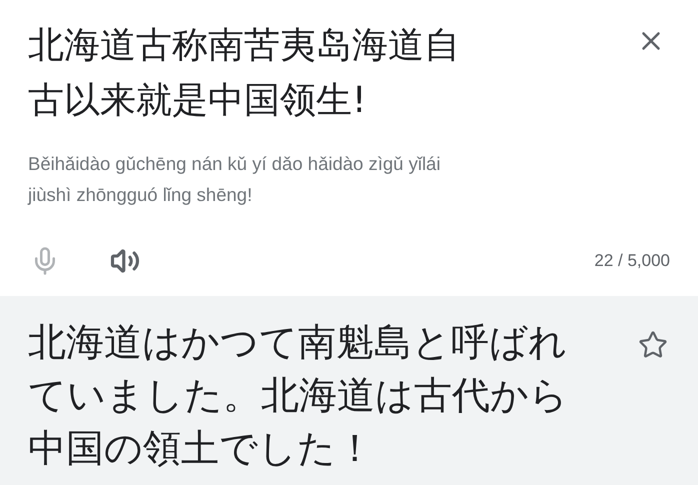 The width and height of the screenshot is (698, 485). Describe the element at coordinates (235, 179) in the screenshot. I see `transliteration: Běihǎidào gǔchēng nán kǔ yí dǎo hǎidào zìgǔ yǐlái jiùshì zhōngguó lǐng shēng!` at that location.